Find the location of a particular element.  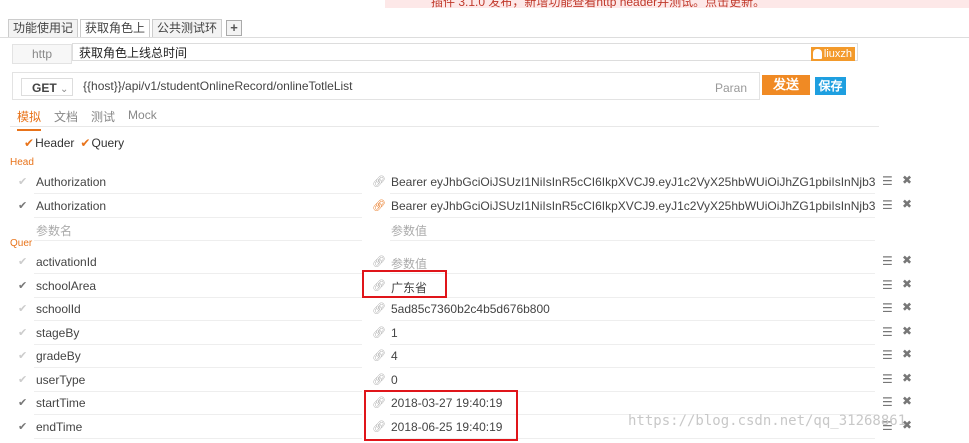

tab-get-role: 获取角色上 is located at coordinates (115, 28).